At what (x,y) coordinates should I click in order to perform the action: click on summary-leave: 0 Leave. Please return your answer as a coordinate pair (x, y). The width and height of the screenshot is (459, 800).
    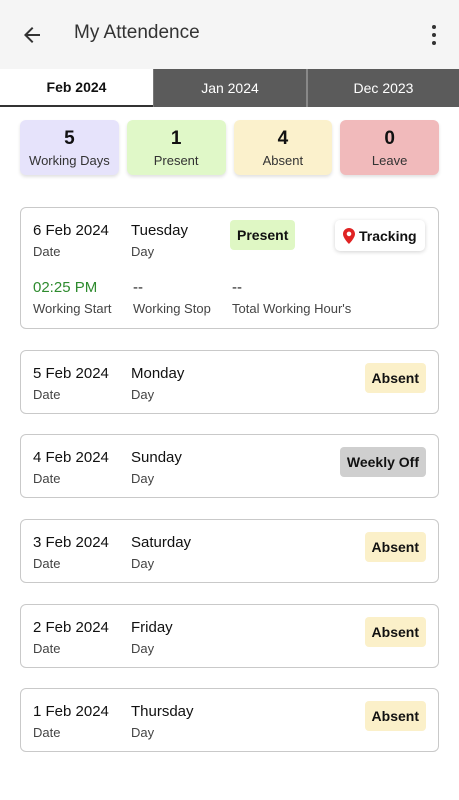
    Looking at the image, I should click on (389, 147).